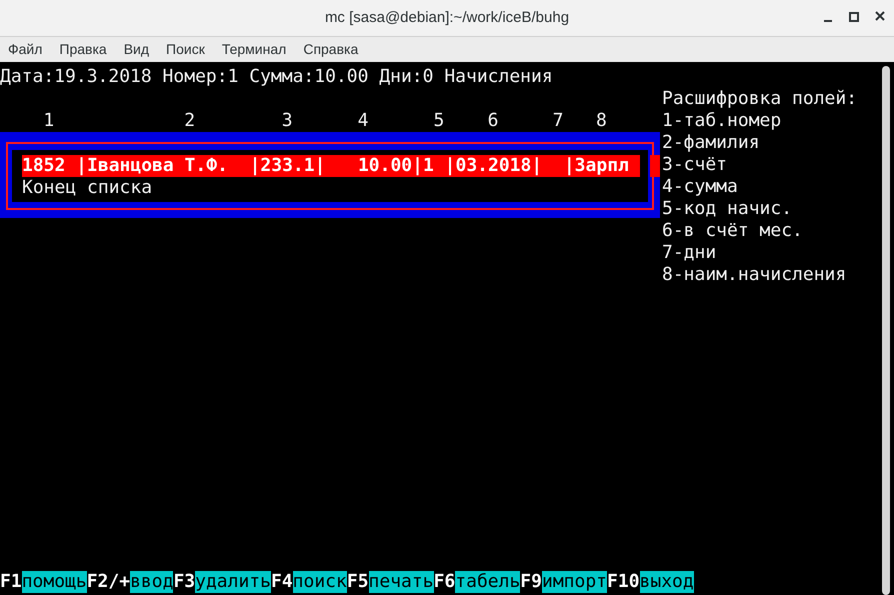 This screenshot has width=894, height=595. Describe the element at coordinates (854, 17) in the screenshot. I see `maximize-icon` at that location.